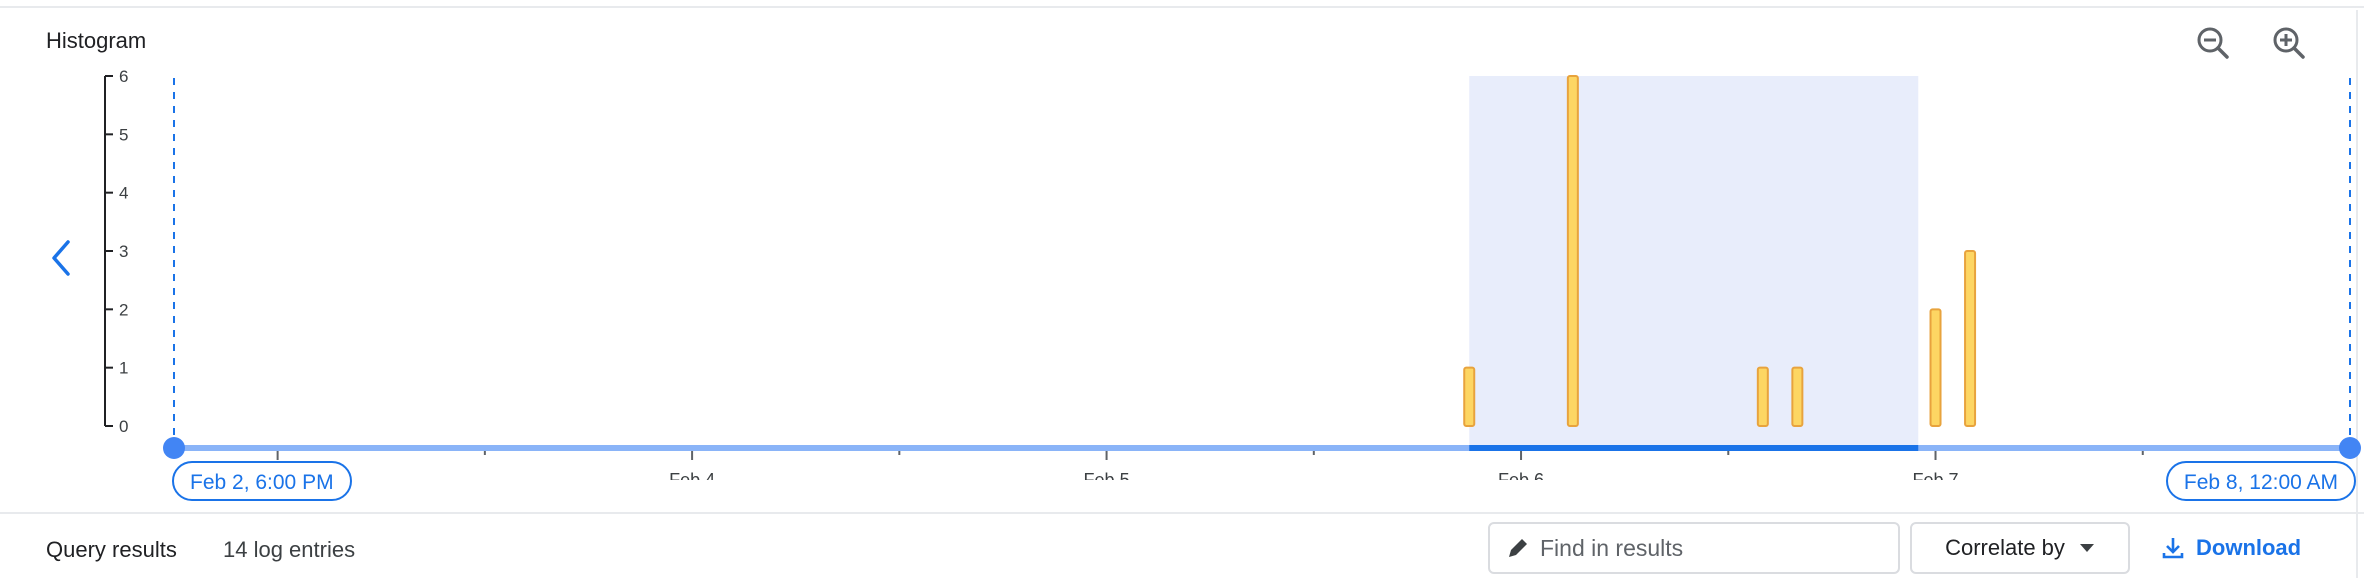 The width and height of the screenshot is (2364, 578). I want to click on range-start-chip: Feb 2, 6:00 PM, so click(262, 481).